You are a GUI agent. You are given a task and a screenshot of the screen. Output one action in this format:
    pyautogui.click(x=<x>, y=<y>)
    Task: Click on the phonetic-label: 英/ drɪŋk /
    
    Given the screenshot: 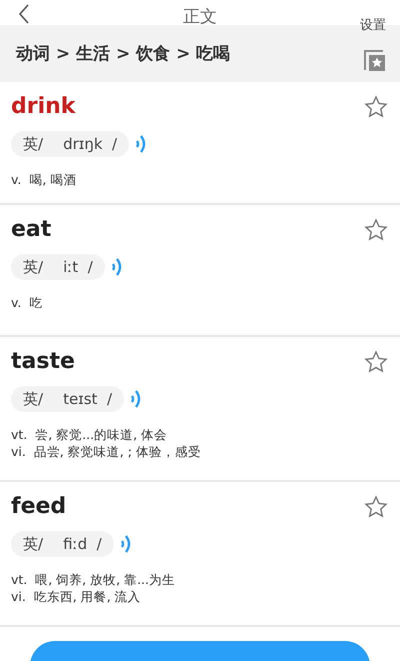 What is the action you would take?
    pyautogui.click(x=70, y=144)
    